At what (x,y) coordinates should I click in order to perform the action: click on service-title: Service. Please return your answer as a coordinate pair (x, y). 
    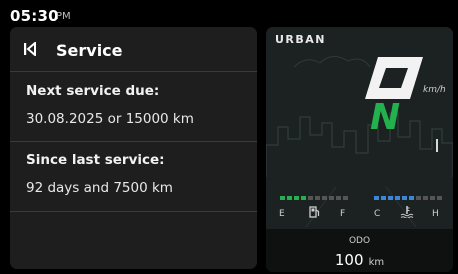
    Looking at the image, I should click on (89, 50).